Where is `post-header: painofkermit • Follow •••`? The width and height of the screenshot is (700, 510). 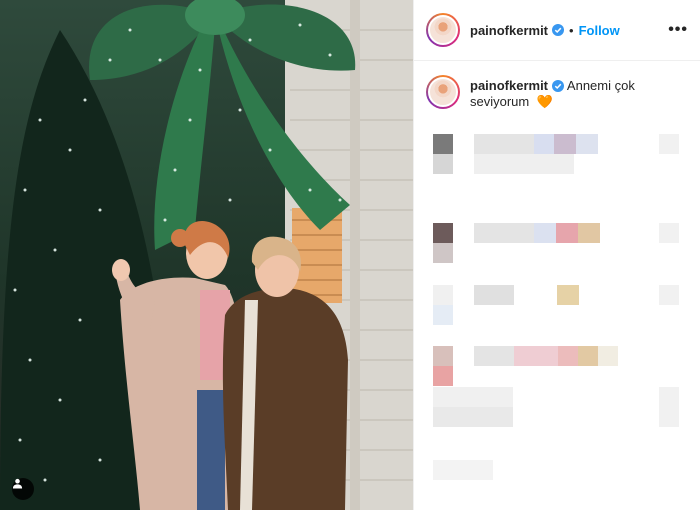
post-header: painofkermit • Follow ••• is located at coordinates (557, 30).